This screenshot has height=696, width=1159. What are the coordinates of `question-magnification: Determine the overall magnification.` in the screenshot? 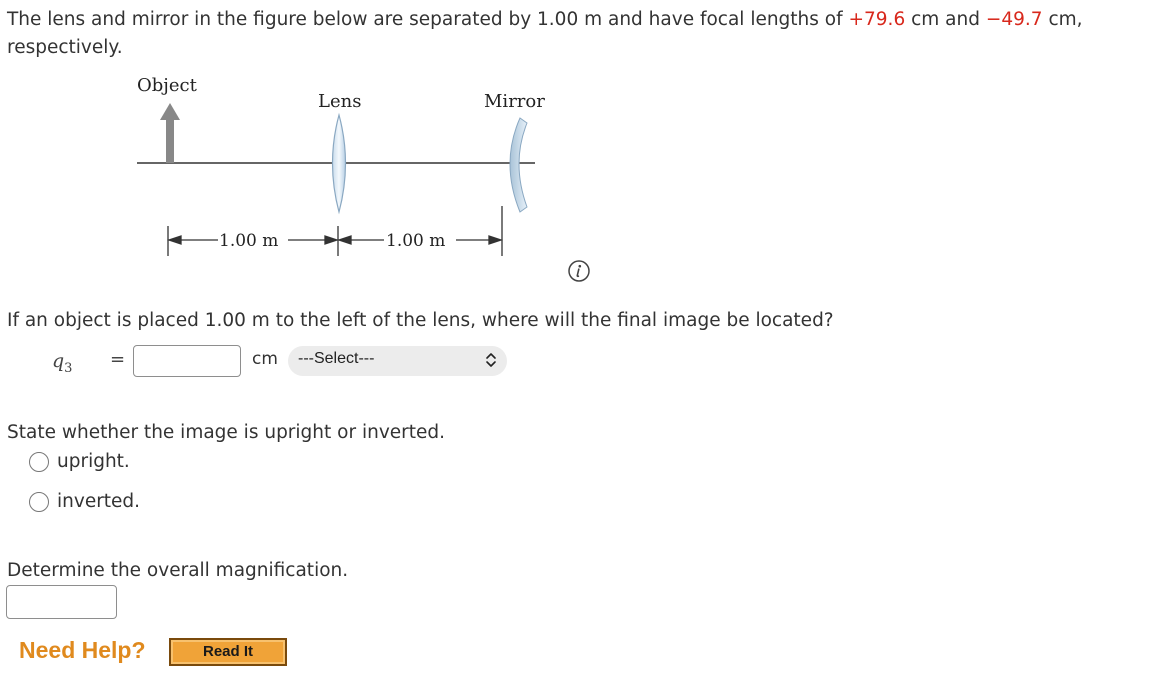 It's located at (178, 570).